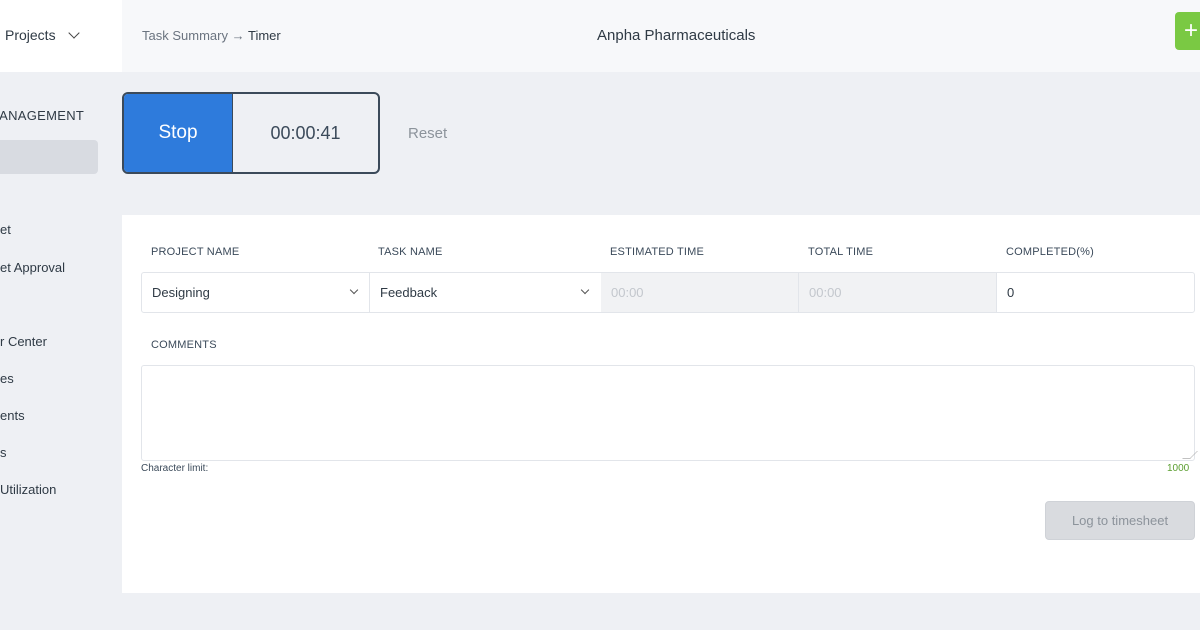 Image resolution: width=1200 pixels, height=630 pixels. Describe the element at coordinates (427, 133) in the screenshot. I see `reset-button: Reset` at that location.